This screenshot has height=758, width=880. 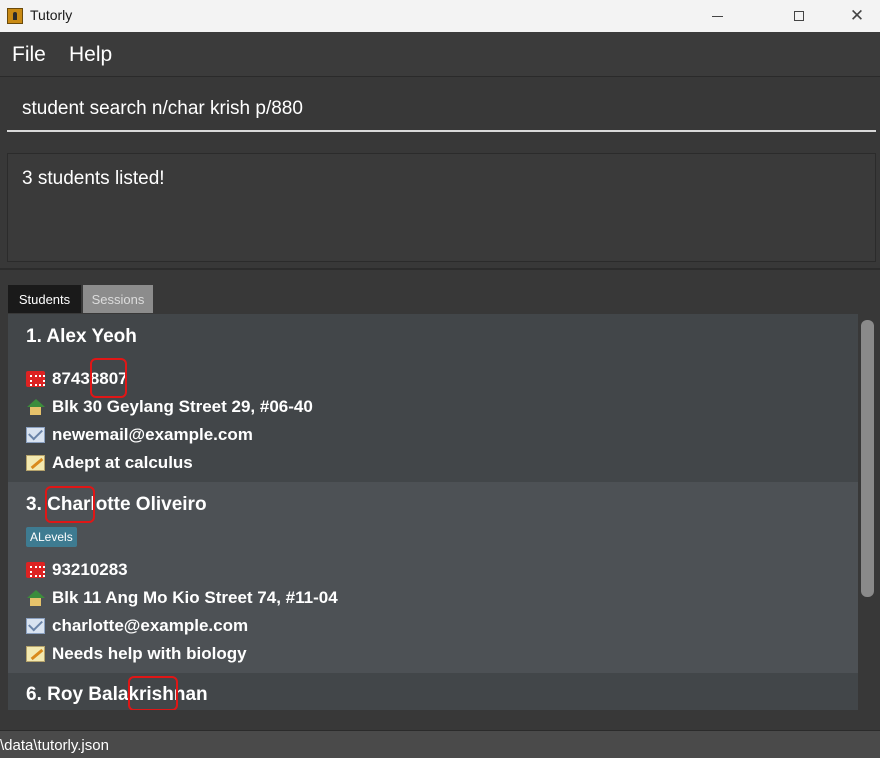 I want to click on command-input, so click(x=441, y=109).